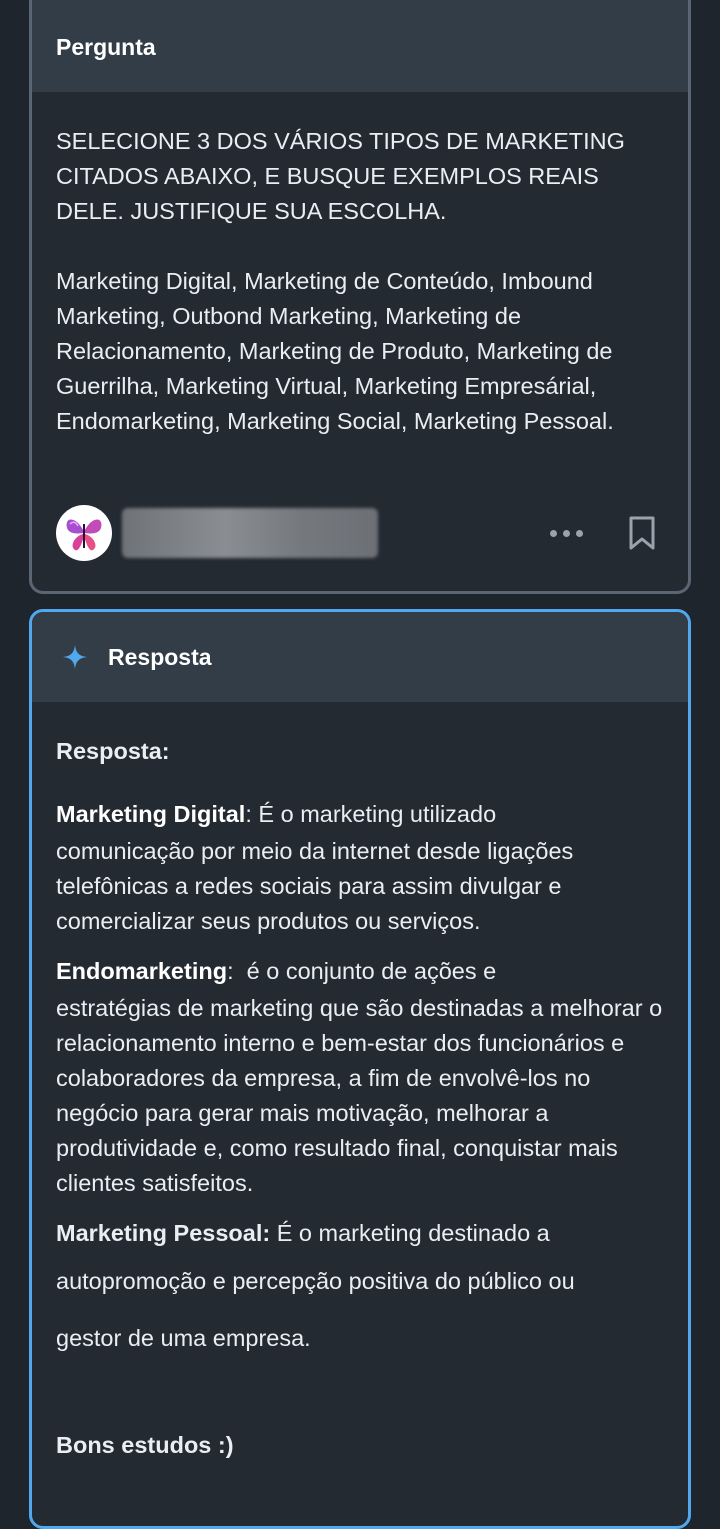 This screenshot has height=1529, width=720. I want to click on closing-text: Bons estudos :), so click(145, 1445).